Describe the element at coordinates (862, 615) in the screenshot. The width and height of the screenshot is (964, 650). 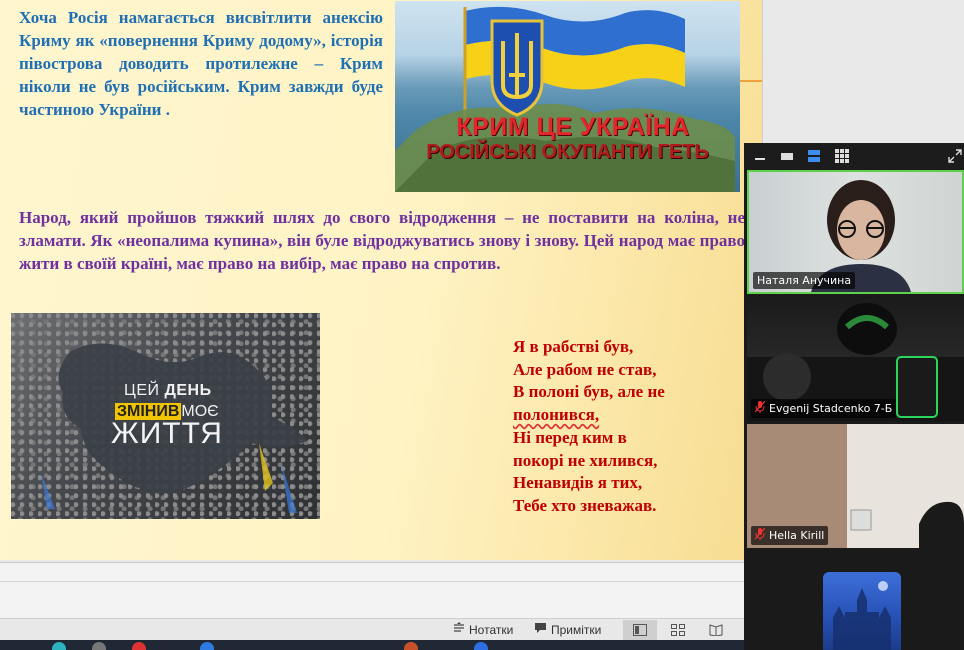
I see `castle-avatar-image` at that location.